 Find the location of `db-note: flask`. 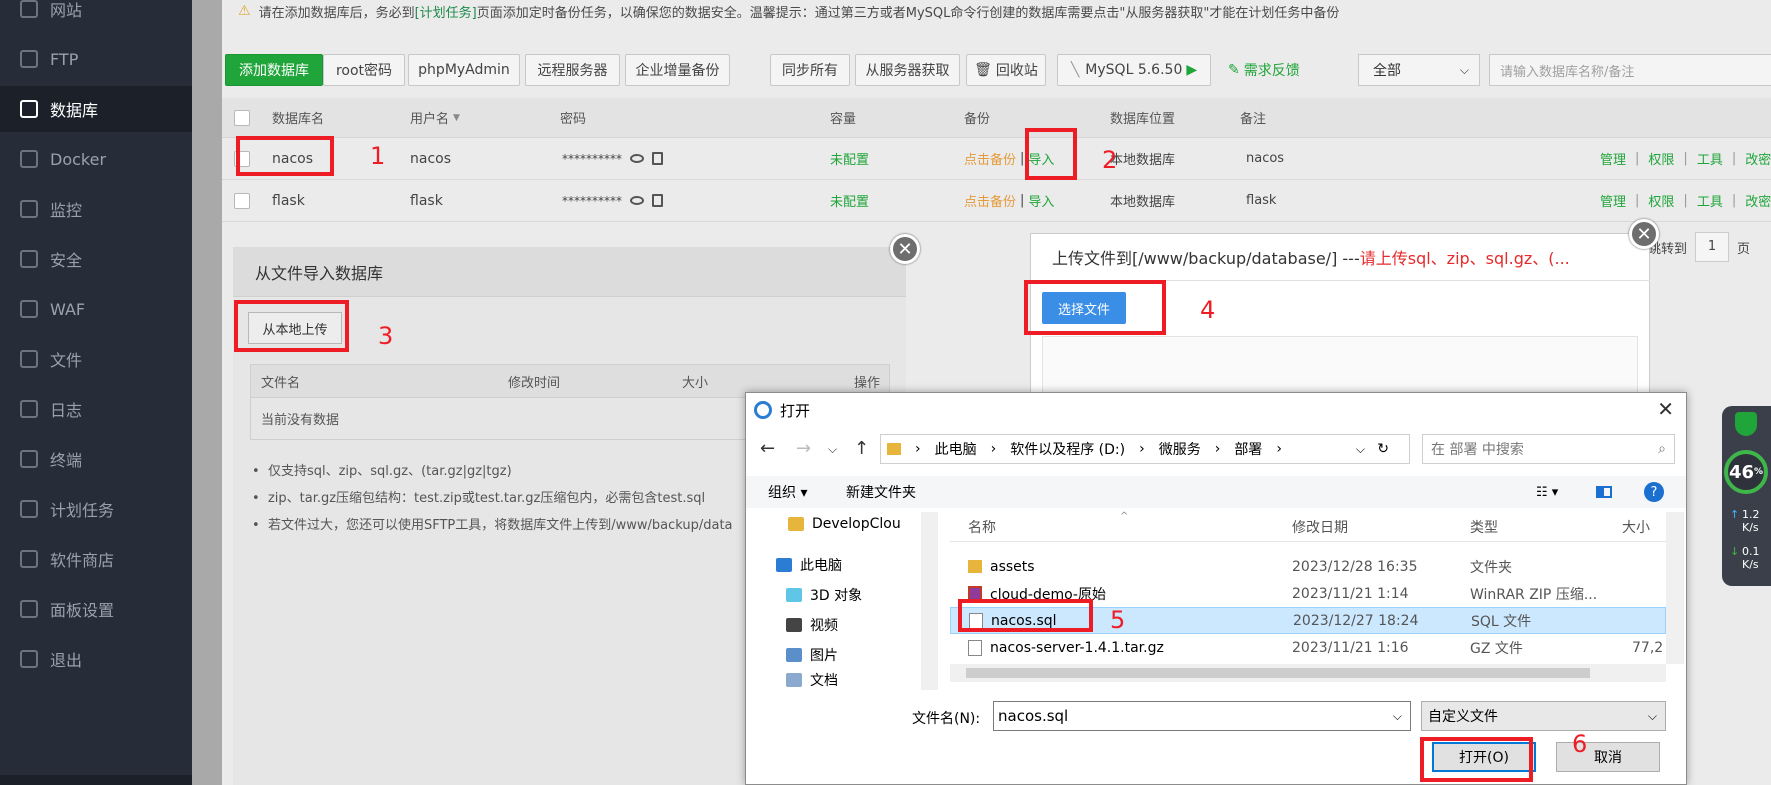

db-note: flask is located at coordinates (1261, 200).